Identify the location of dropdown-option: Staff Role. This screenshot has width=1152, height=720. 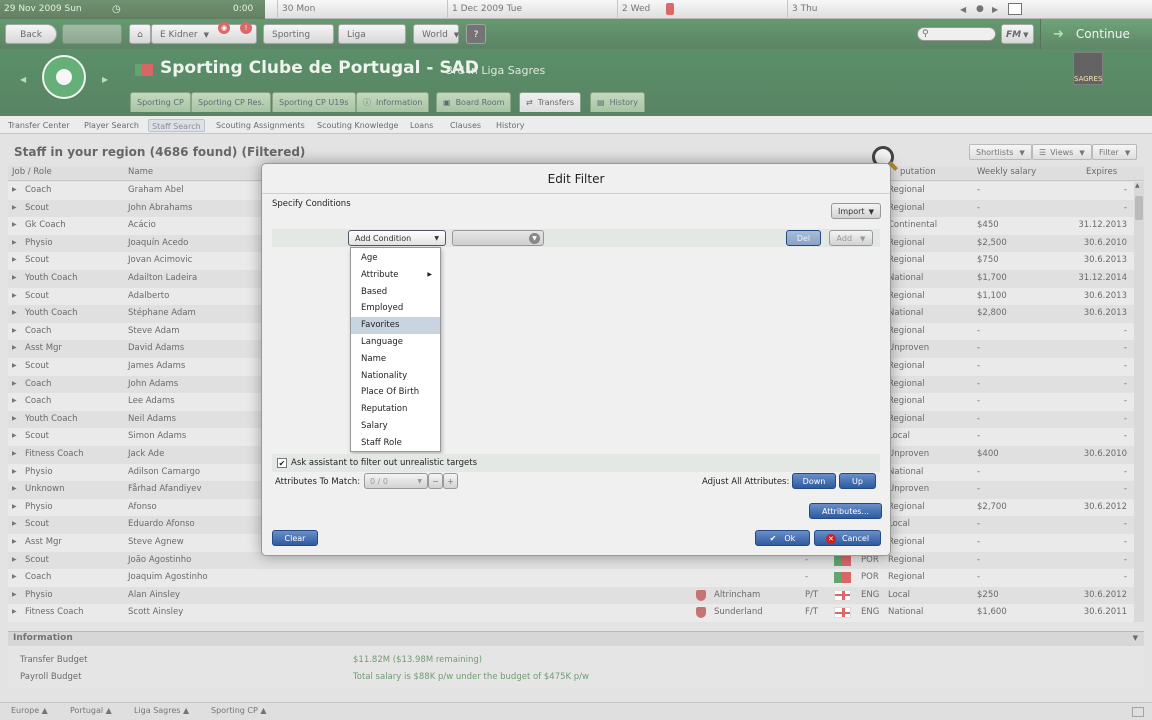
(395, 443).